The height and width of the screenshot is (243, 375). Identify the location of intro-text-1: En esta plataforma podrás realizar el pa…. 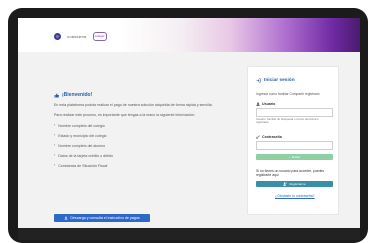
(133, 105).